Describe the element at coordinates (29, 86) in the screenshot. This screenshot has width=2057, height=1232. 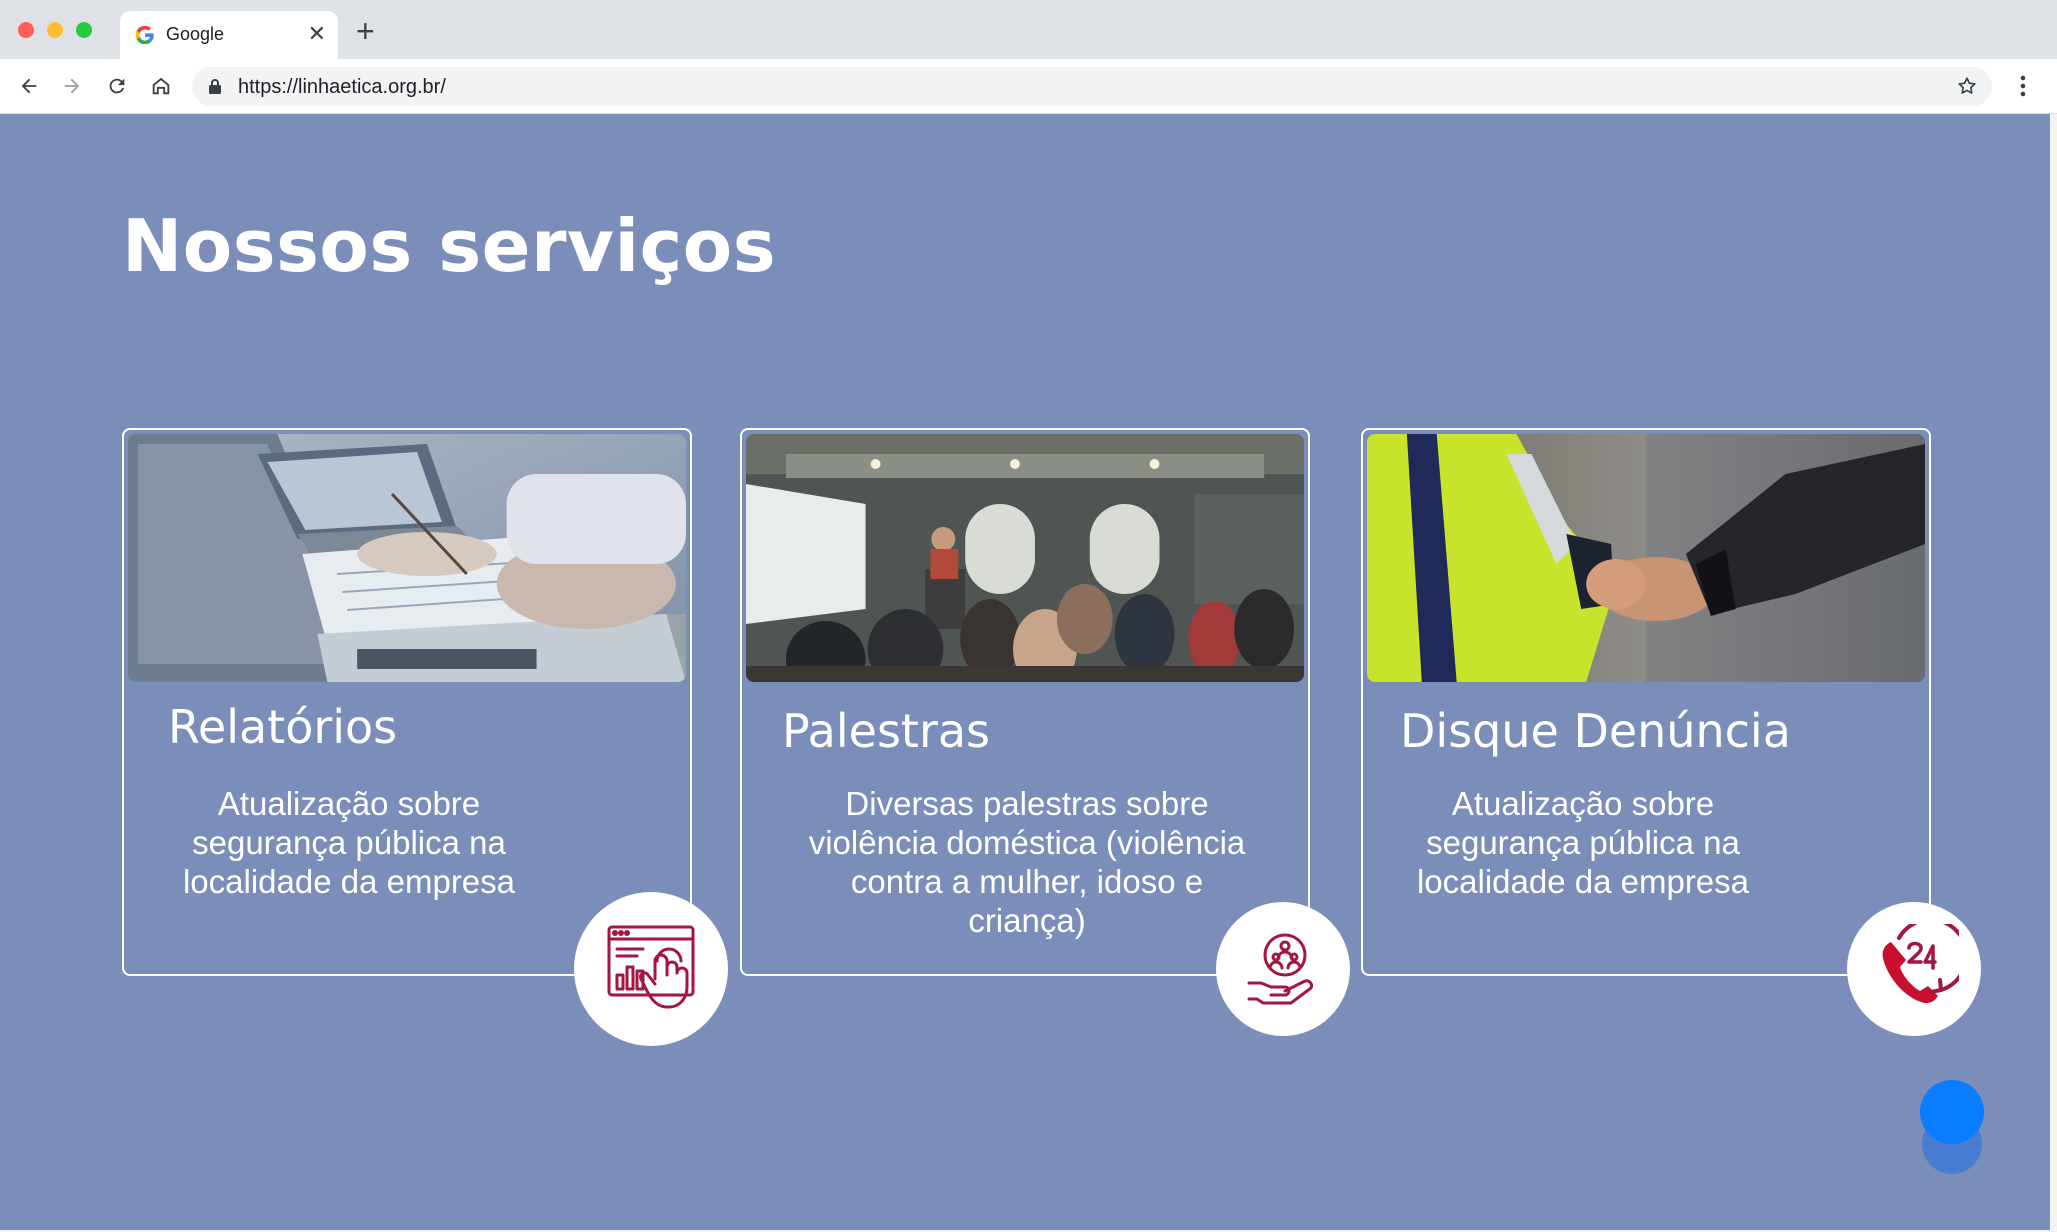
I see `back-icon` at that location.